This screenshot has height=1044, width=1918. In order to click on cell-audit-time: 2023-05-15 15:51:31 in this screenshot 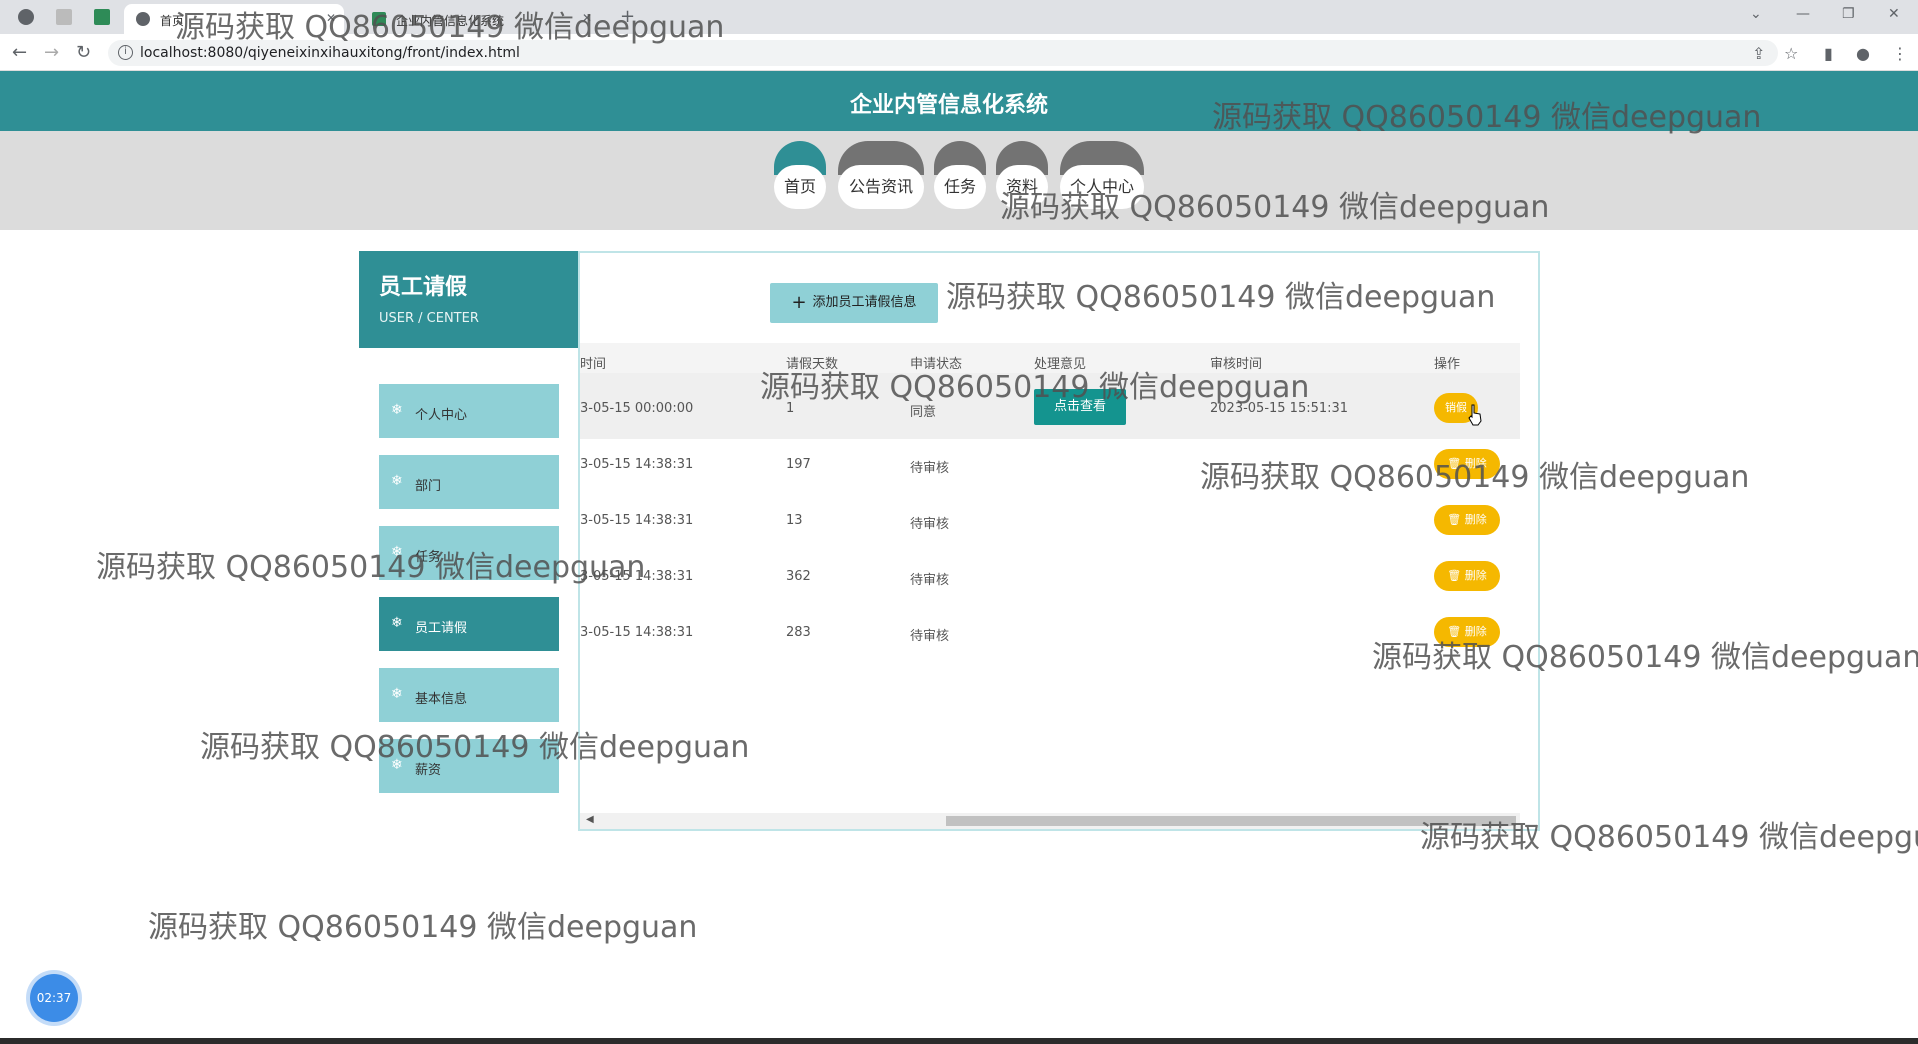, I will do `click(1279, 408)`.